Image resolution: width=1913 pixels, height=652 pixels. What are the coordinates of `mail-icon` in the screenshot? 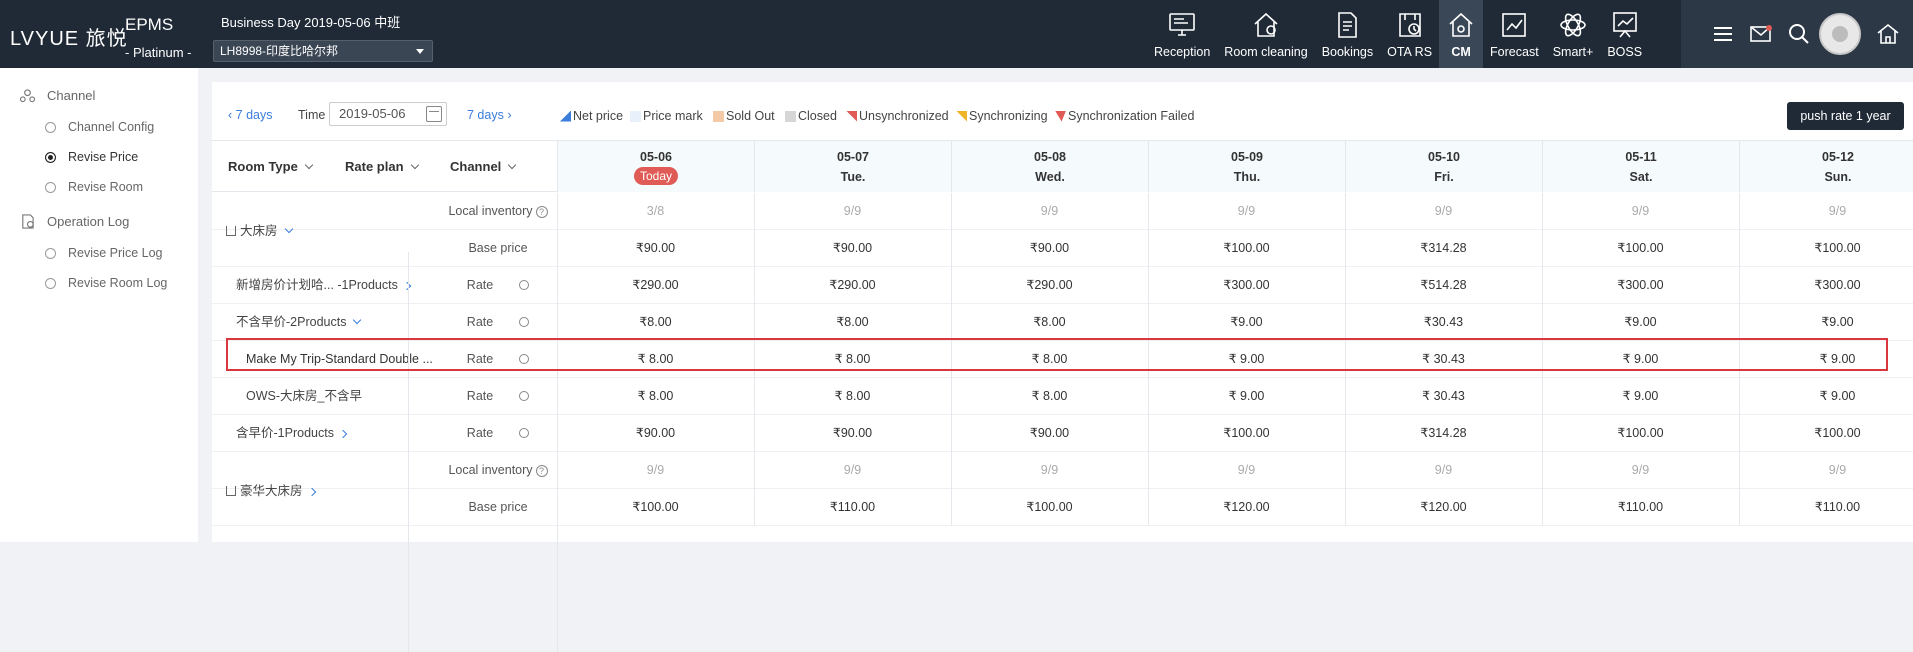 It's located at (1761, 34).